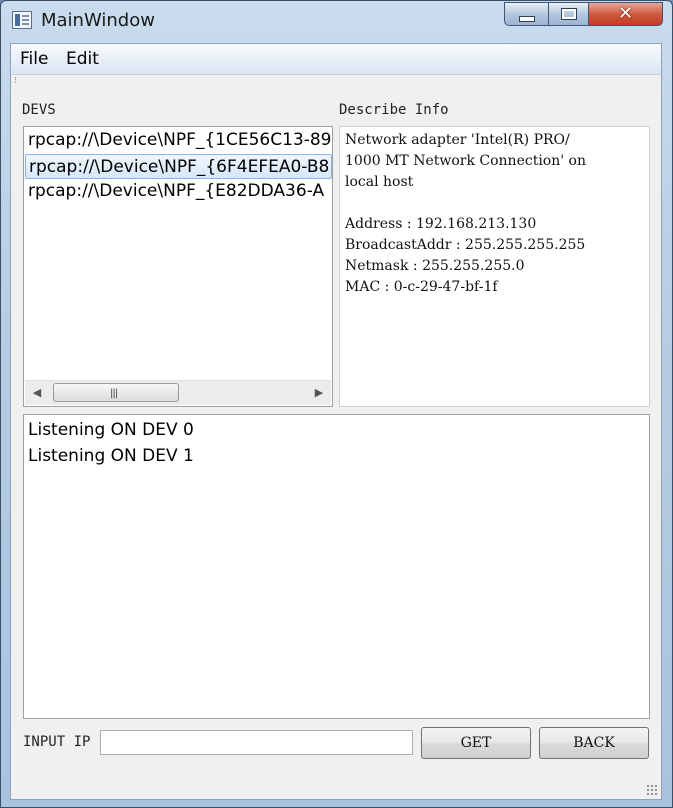  I want to click on horizontal-scrollbar: ◀ ||| ▶, so click(178, 392).